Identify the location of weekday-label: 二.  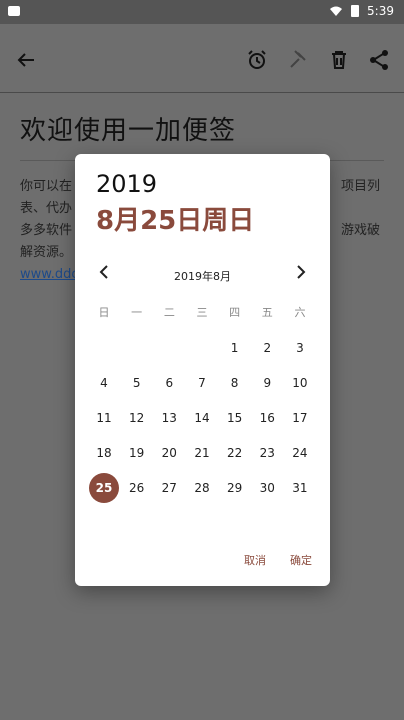
(169, 312).